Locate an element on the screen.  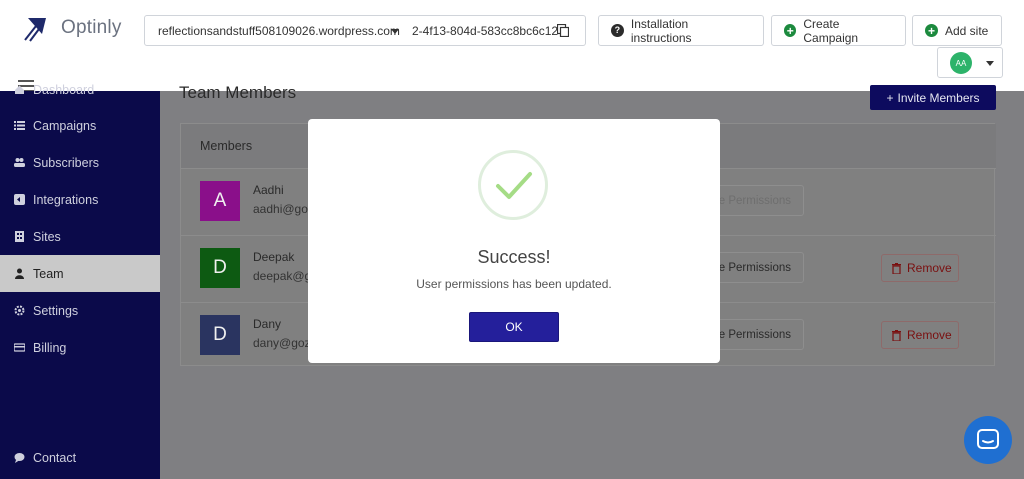
sidebar-item-label: Campaigns is located at coordinates (65, 125).